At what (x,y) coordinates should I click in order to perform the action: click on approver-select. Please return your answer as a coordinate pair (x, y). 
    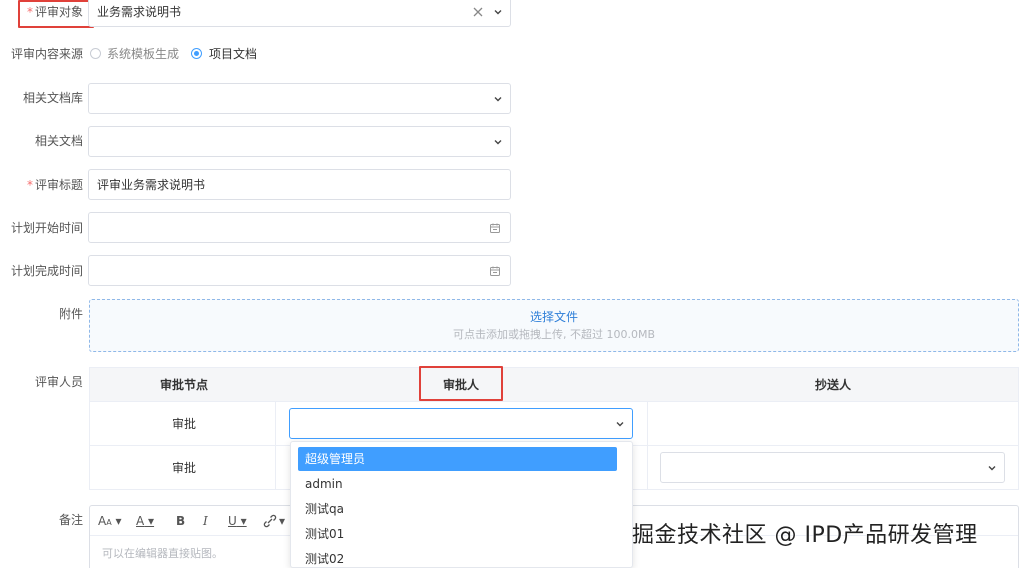
    Looking at the image, I should click on (461, 423).